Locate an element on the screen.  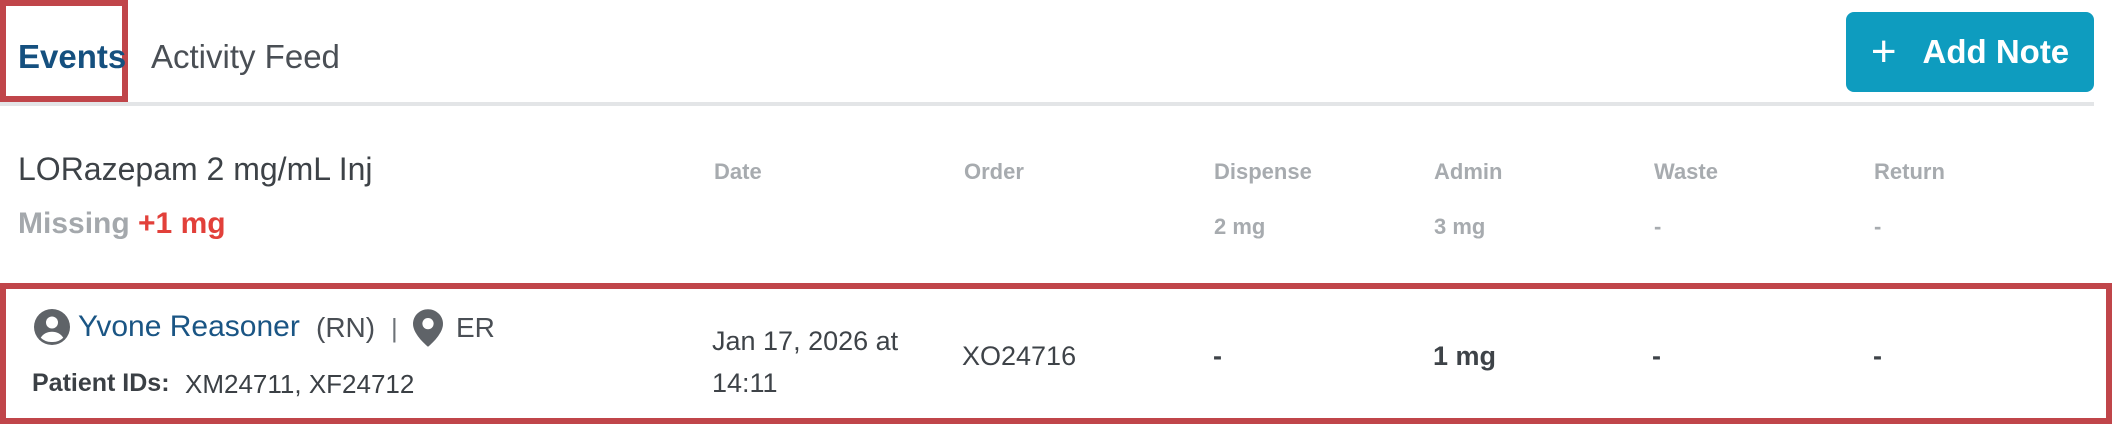
missing-status: Missing +1 mg is located at coordinates (122, 224).